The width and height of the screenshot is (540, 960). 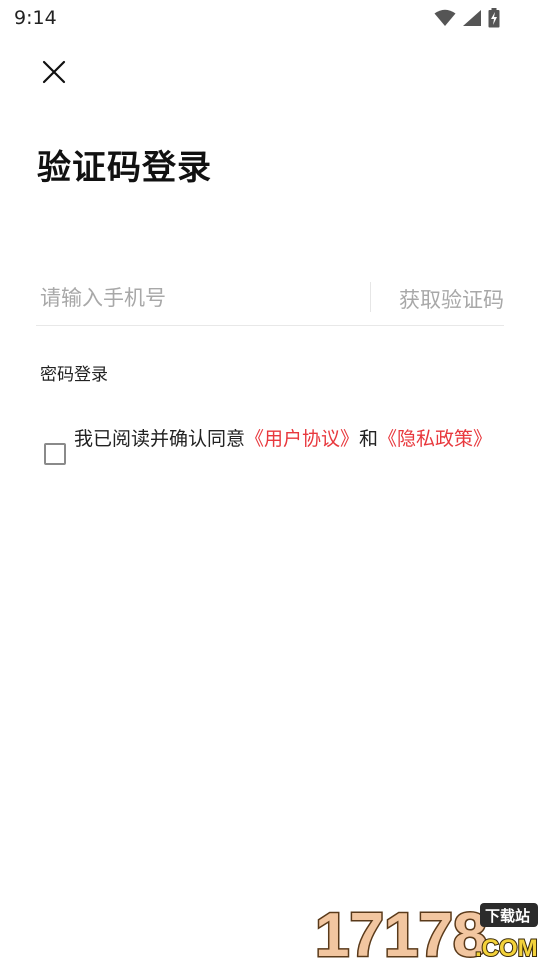 What do you see at coordinates (401, 930) in the screenshot?
I see `watermark-digits: 17178` at bounding box center [401, 930].